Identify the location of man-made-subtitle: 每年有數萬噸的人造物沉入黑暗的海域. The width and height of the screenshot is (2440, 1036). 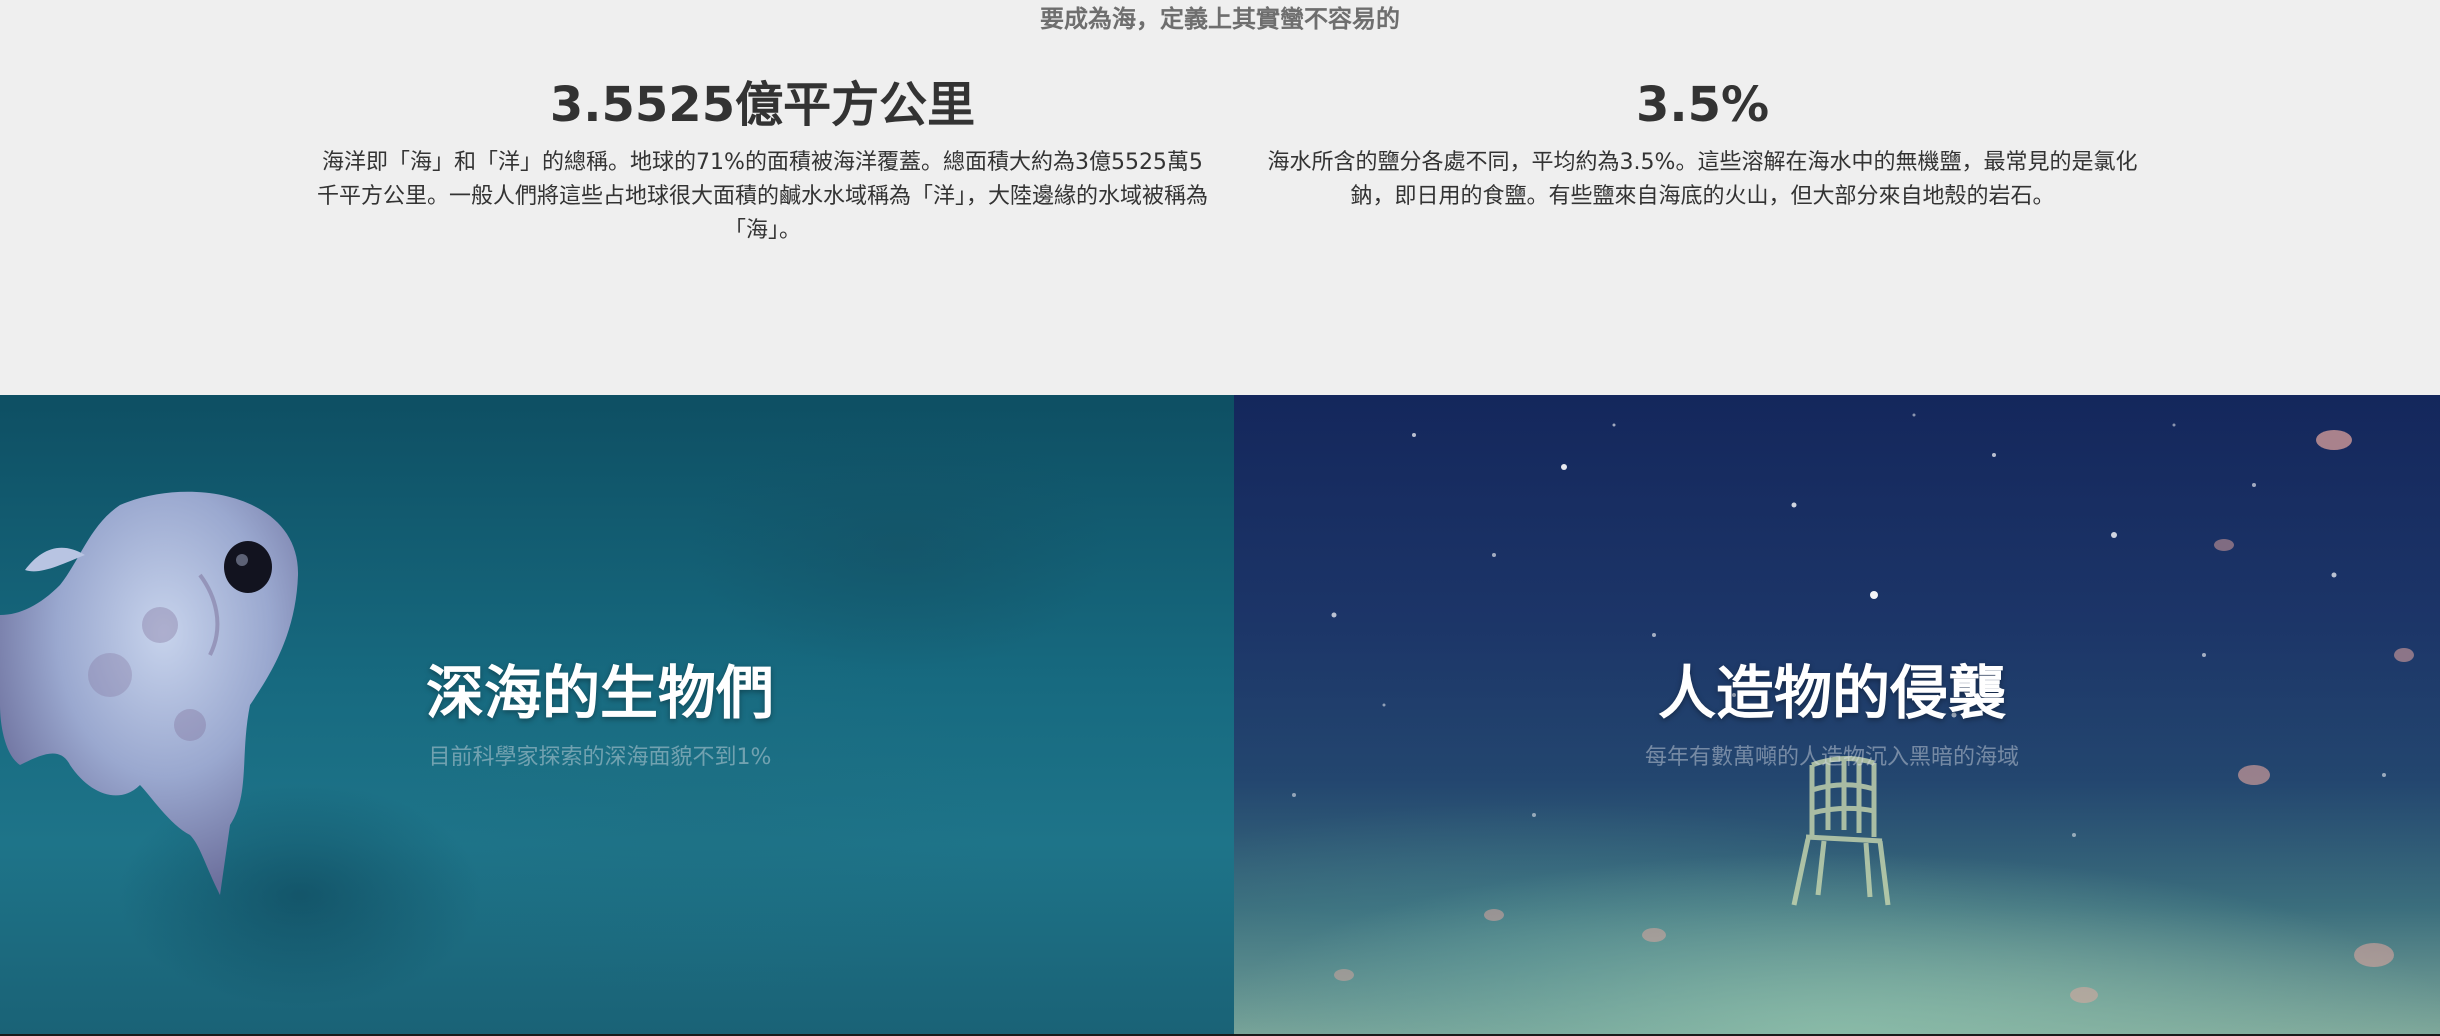
(1831, 757).